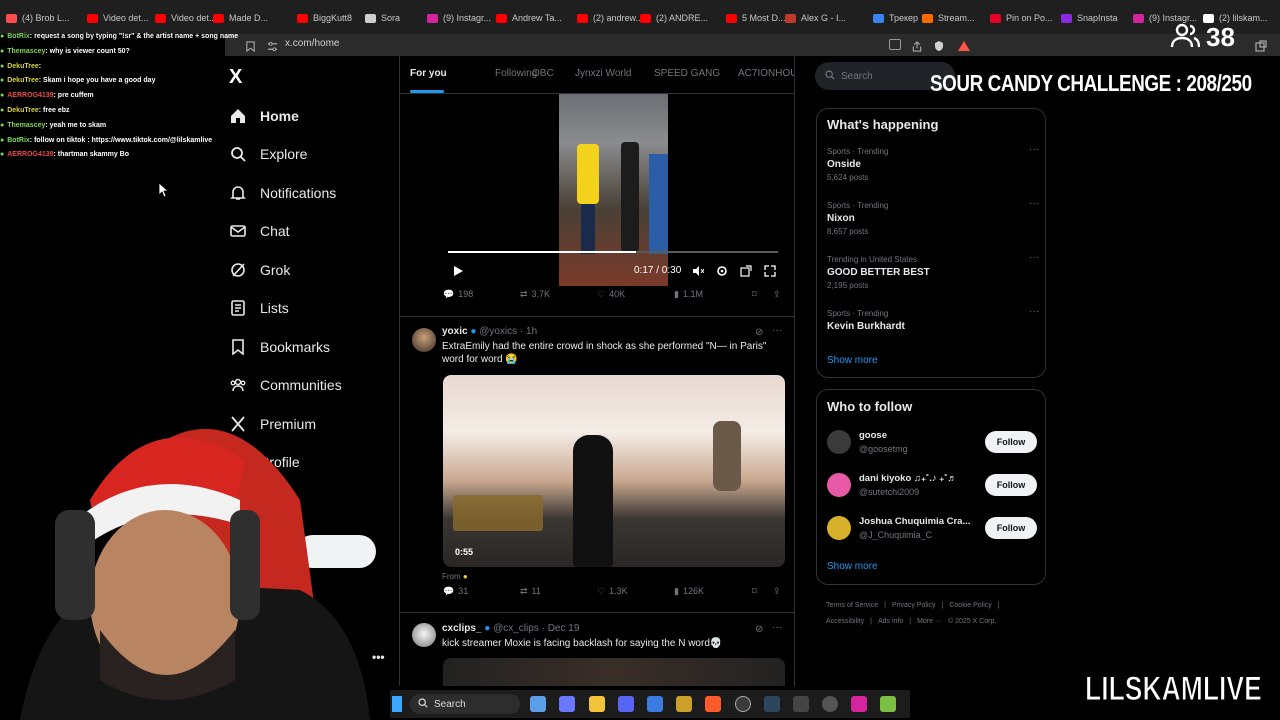  I want to click on author-name: yoxic, so click(455, 331).